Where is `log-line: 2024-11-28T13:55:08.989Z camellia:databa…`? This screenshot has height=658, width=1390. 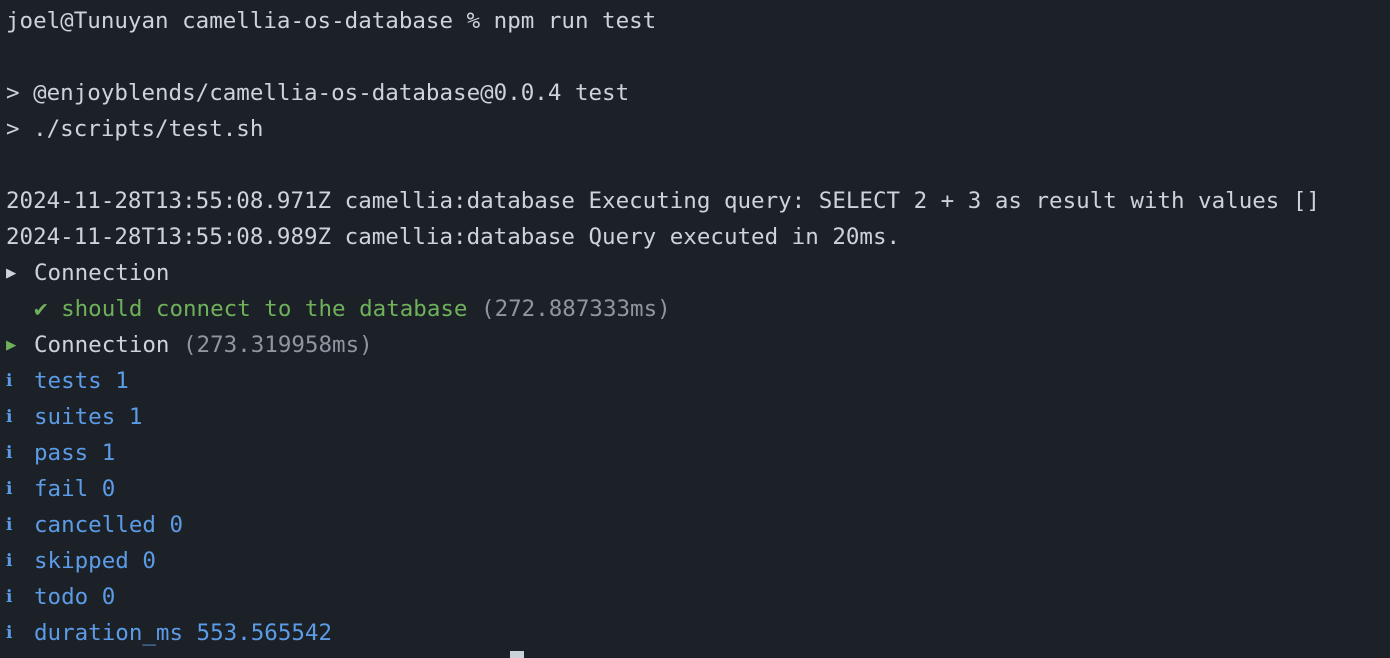
log-line: 2024-11-28T13:55:08.989Z camellia:databa… is located at coordinates (453, 237).